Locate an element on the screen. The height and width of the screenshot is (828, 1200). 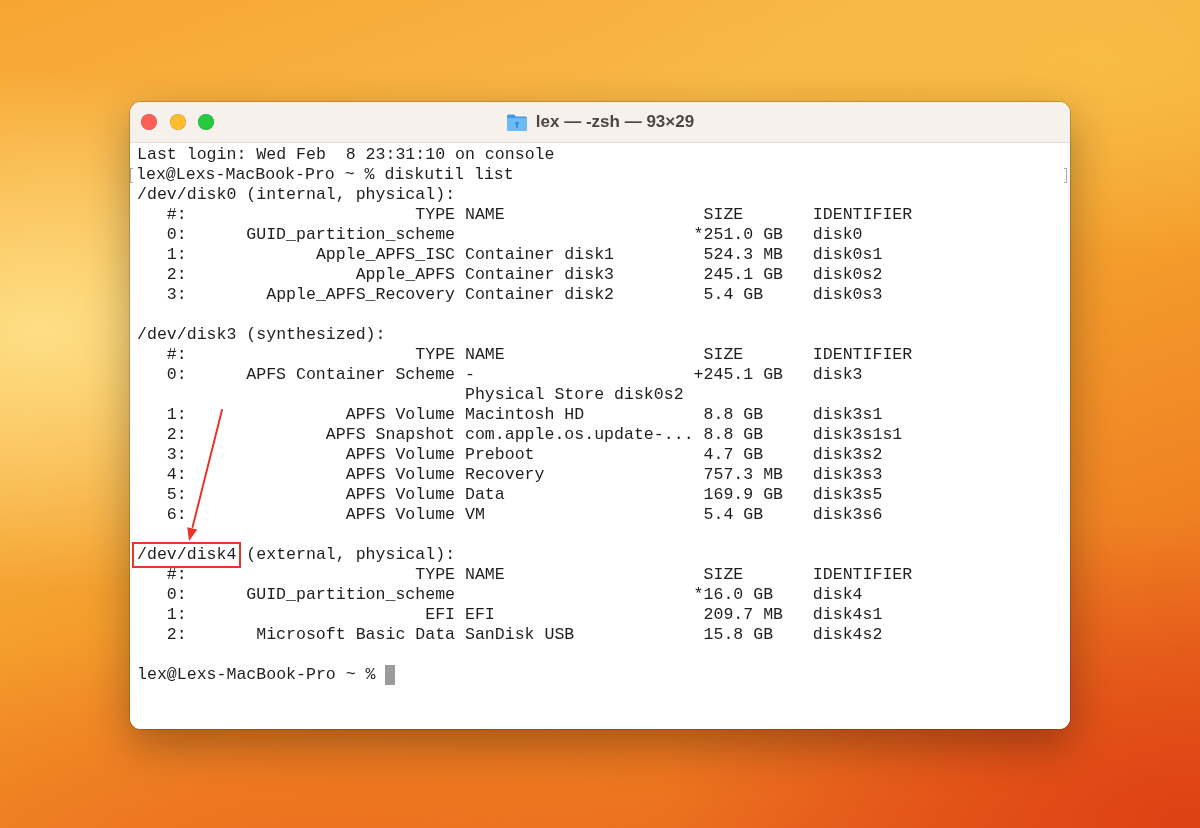
partition-size: 524.3 MB is located at coordinates (743, 255).